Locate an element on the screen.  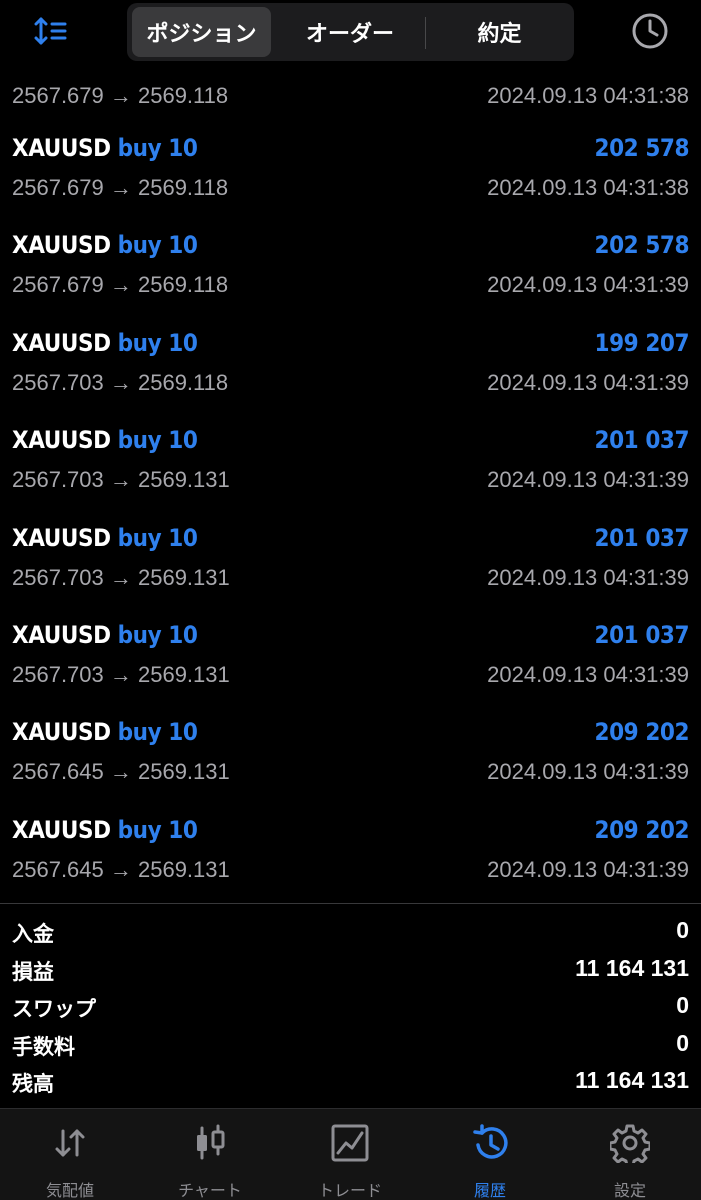
tab-history: 履歴 is located at coordinates (490, 1154).